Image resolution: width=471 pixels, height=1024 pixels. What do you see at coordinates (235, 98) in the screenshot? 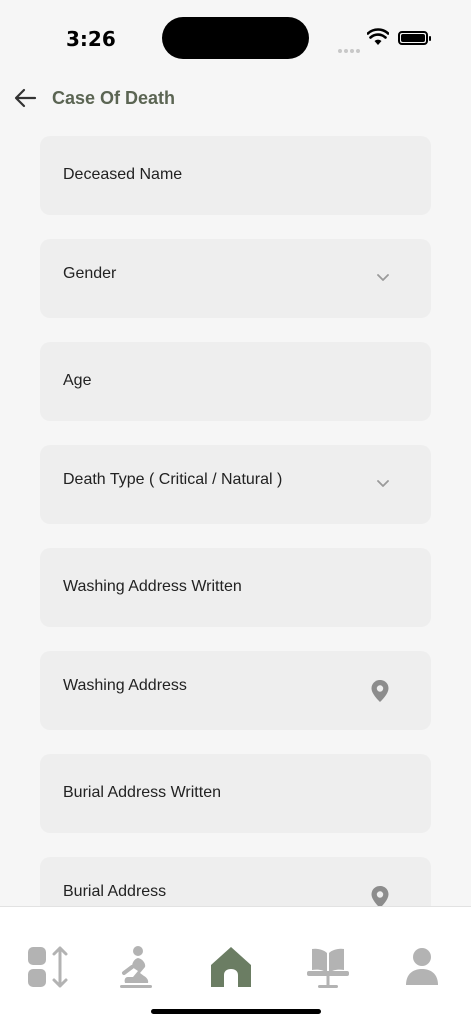
I see `page-header: Case Of Death` at bounding box center [235, 98].